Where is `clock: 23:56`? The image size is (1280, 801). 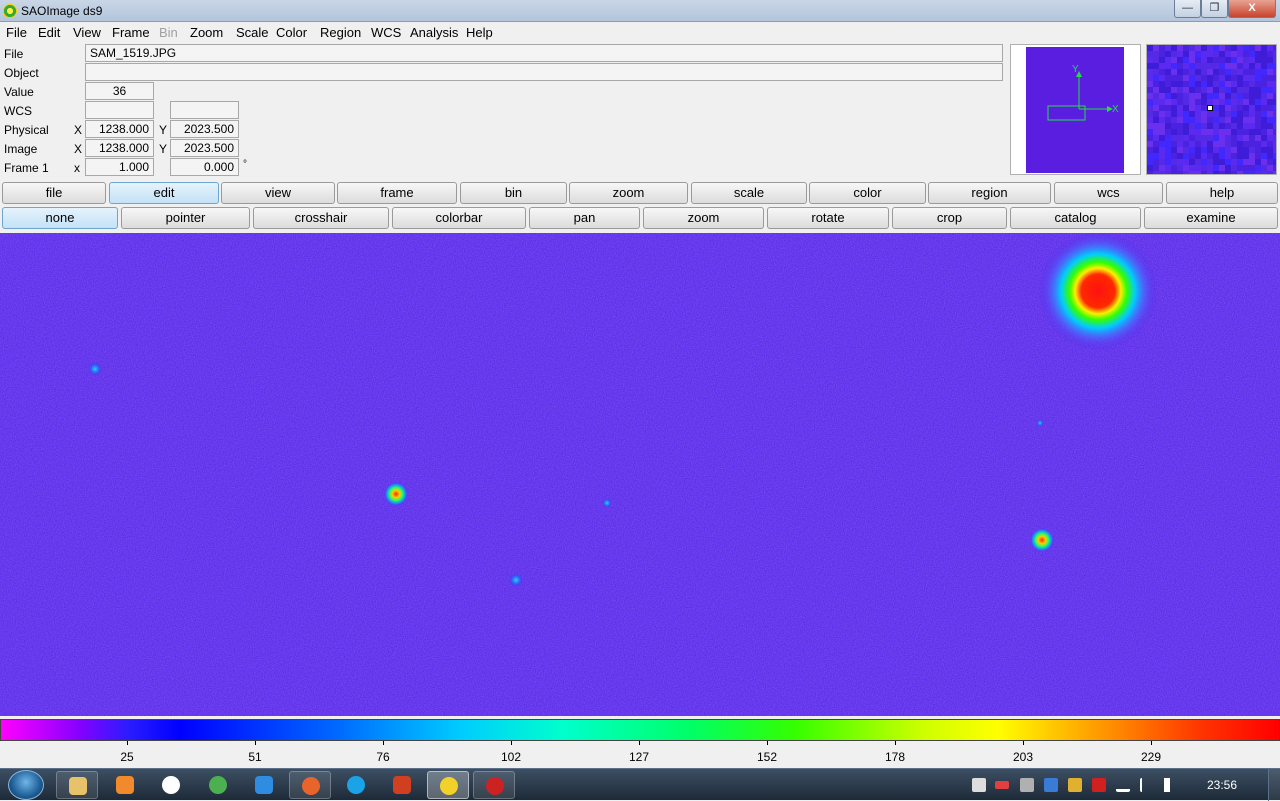
clock: 23:56 is located at coordinates (1222, 785).